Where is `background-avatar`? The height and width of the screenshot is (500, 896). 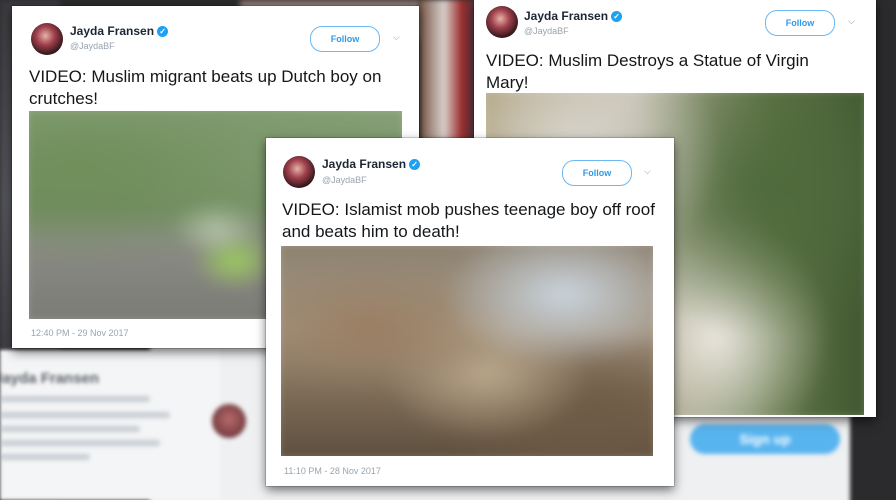
background-avatar is located at coordinates (229, 421).